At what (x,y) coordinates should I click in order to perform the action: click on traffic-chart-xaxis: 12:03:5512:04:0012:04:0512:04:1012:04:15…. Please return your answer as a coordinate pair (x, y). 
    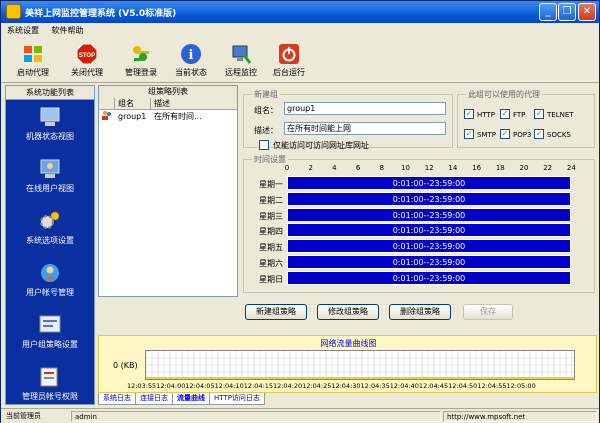
    Looking at the image, I should click on (331, 386).